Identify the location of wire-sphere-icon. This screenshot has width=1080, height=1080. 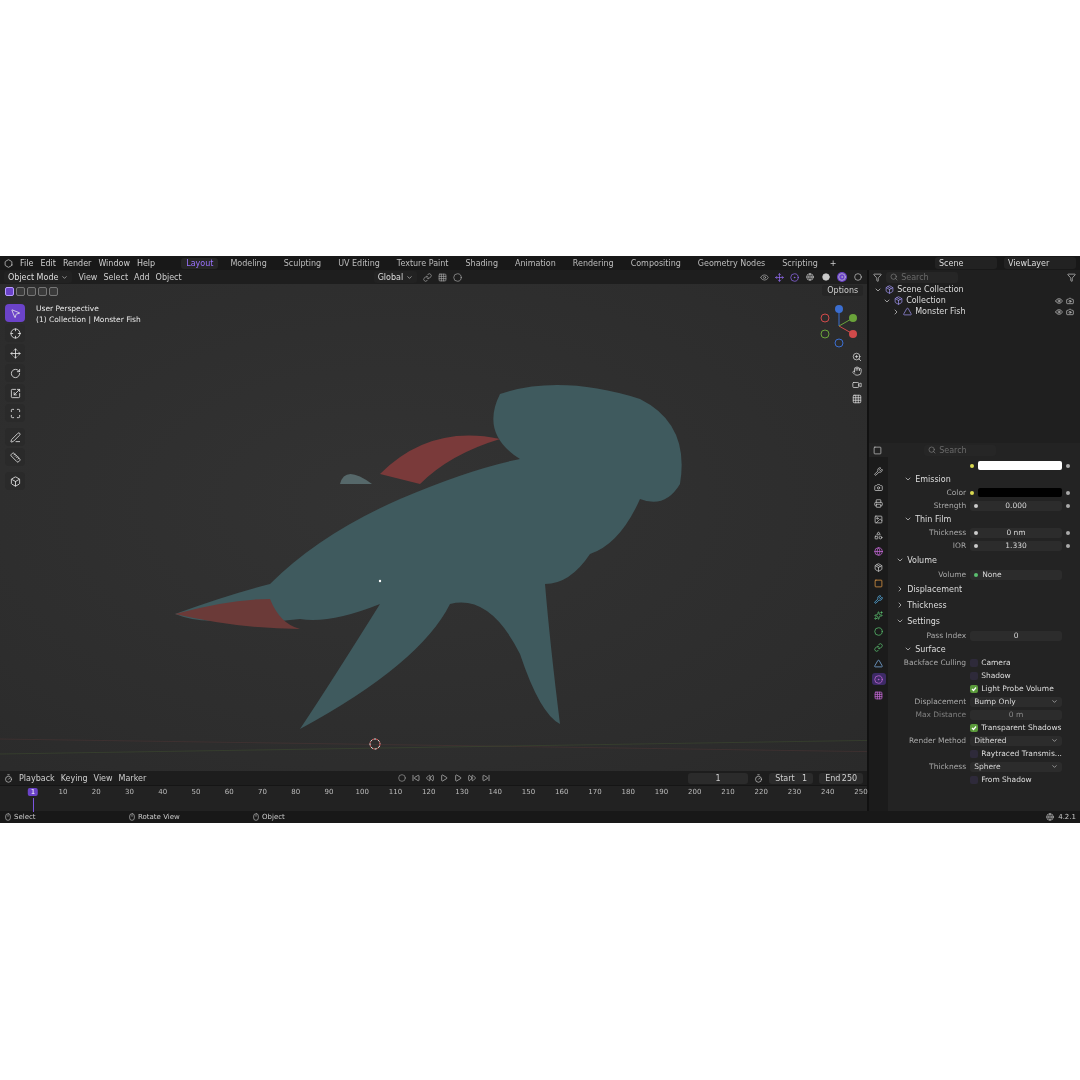
(810, 277).